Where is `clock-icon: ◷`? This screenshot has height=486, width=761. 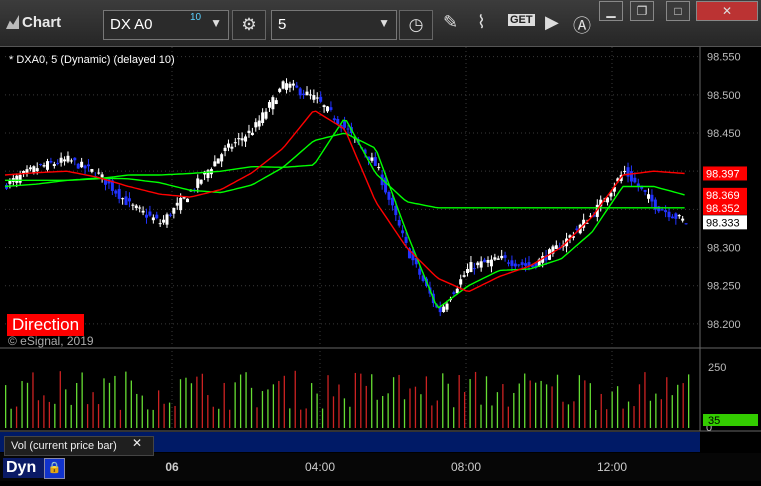 clock-icon: ◷ is located at coordinates (416, 25).